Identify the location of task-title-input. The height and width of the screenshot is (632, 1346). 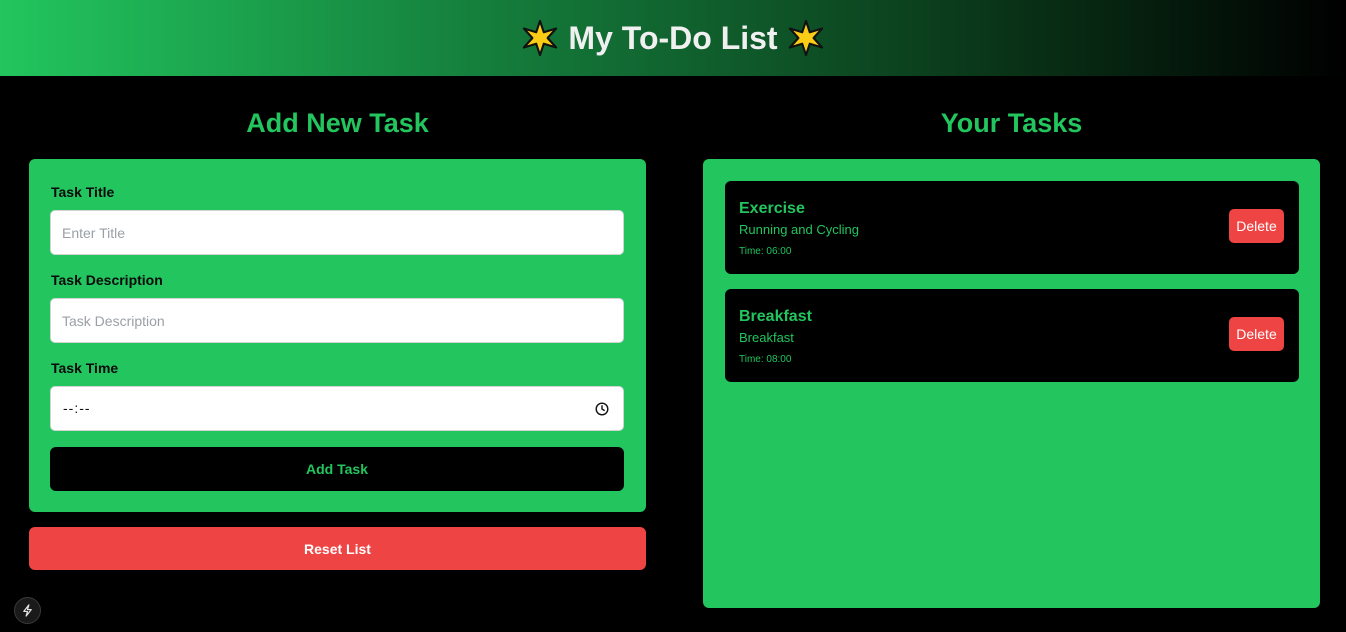
(337, 232).